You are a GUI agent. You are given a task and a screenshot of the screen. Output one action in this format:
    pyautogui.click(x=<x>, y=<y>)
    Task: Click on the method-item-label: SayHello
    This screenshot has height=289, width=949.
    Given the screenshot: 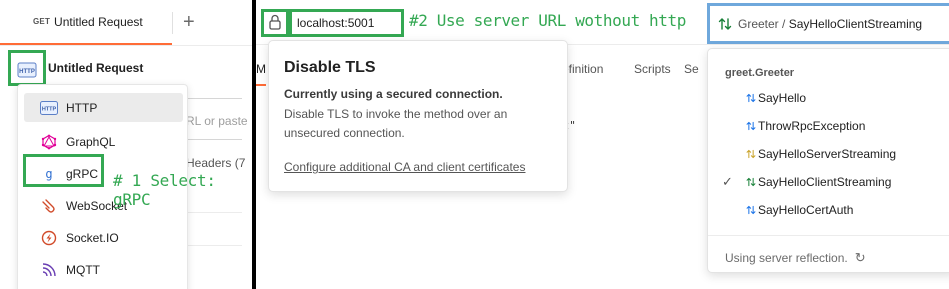 What is the action you would take?
    pyautogui.click(x=782, y=98)
    